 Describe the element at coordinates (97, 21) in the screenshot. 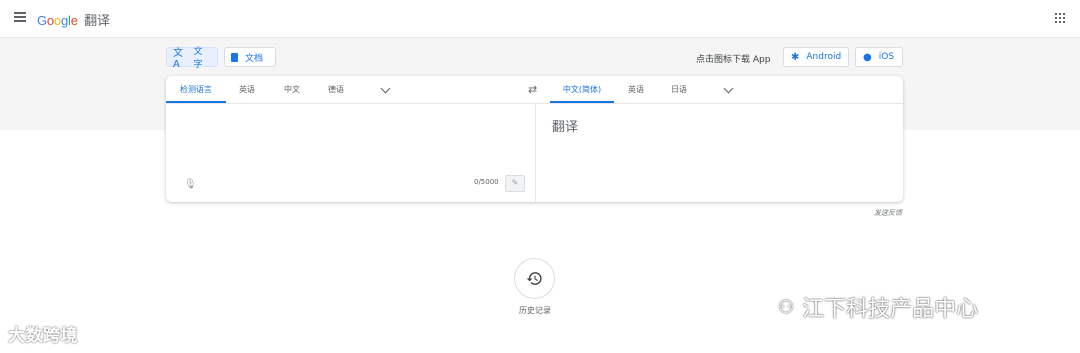

I see `product-name: 翻译` at that location.